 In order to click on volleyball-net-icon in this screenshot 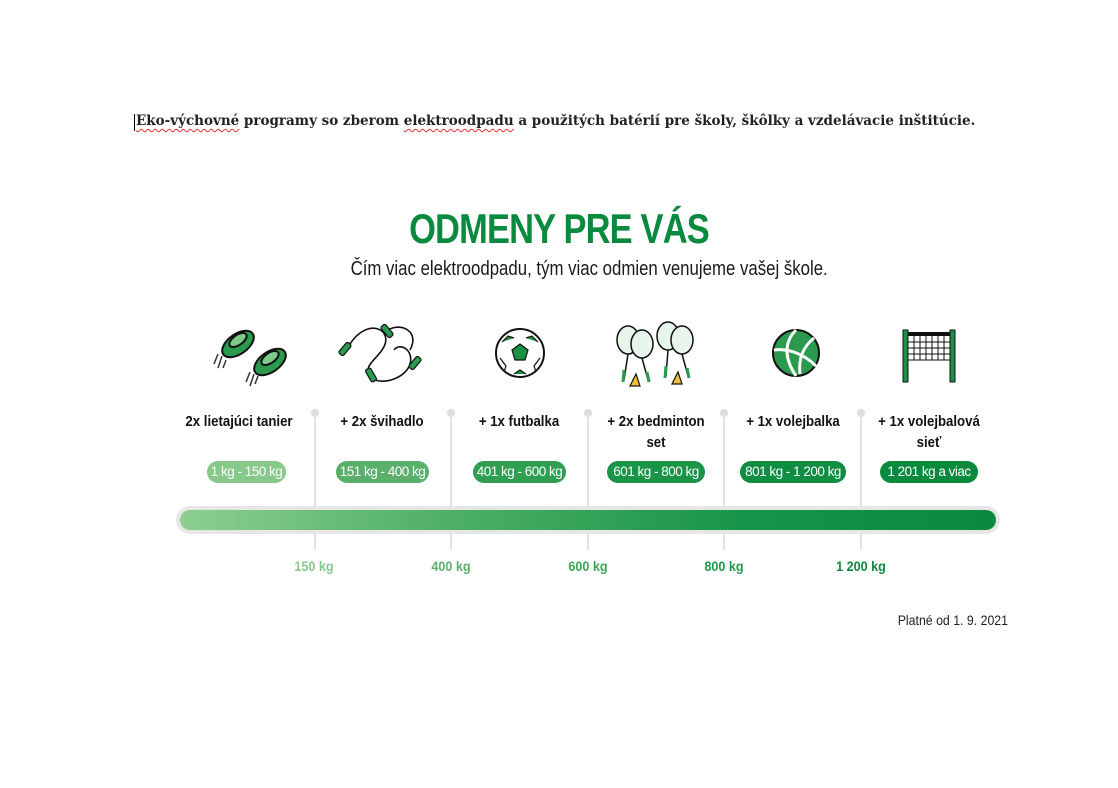, I will do `click(929, 356)`.